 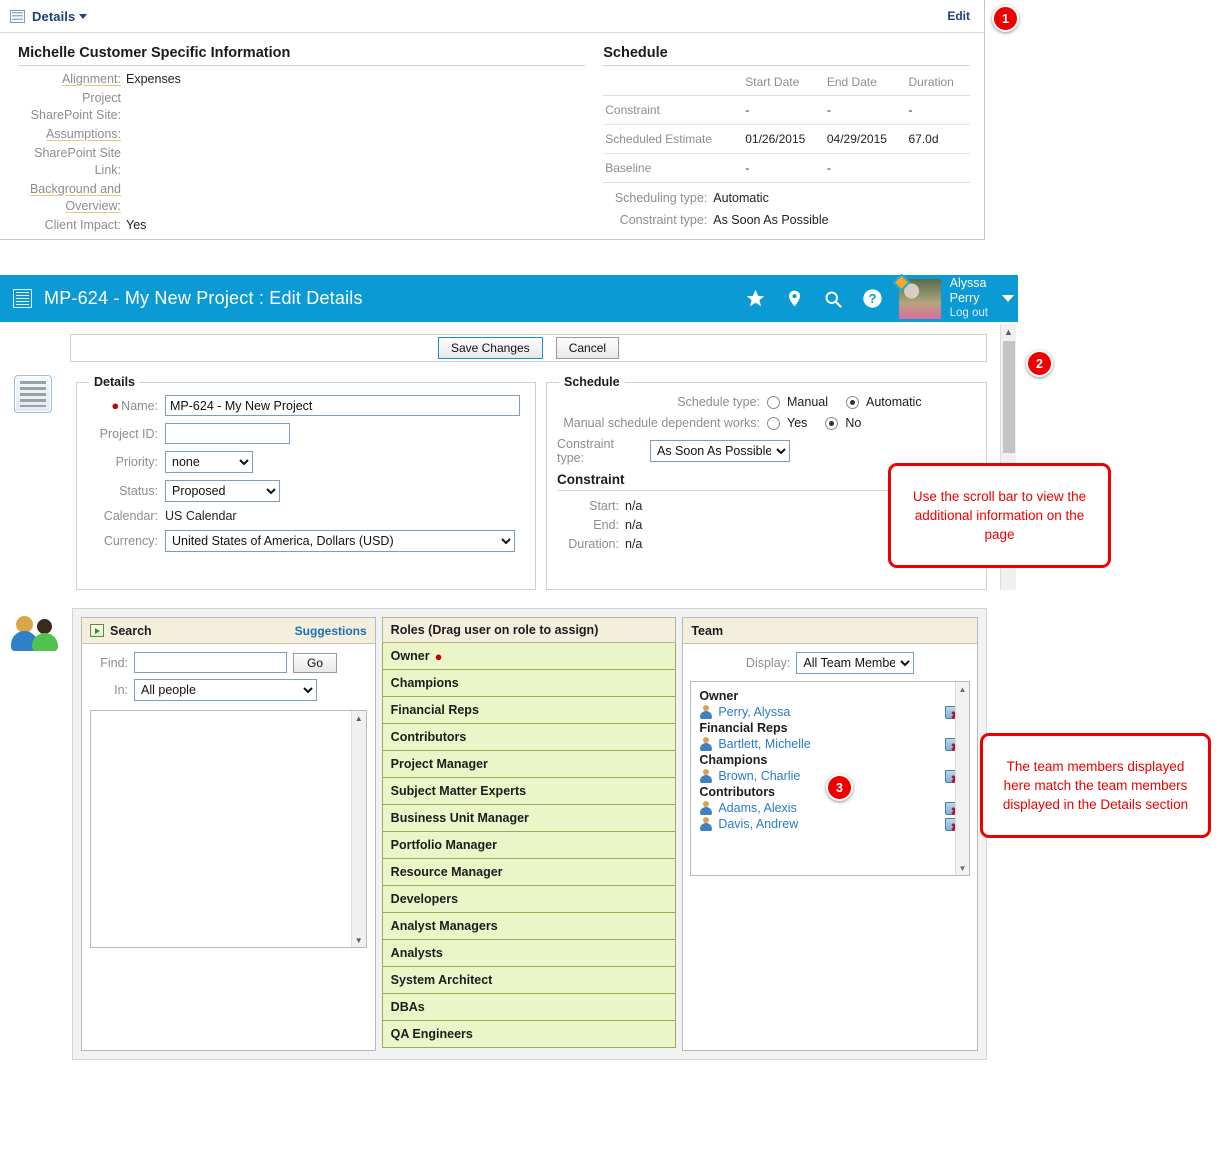 What do you see at coordinates (833, 299) in the screenshot?
I see `search-icon` at bounding box center [833, 299].